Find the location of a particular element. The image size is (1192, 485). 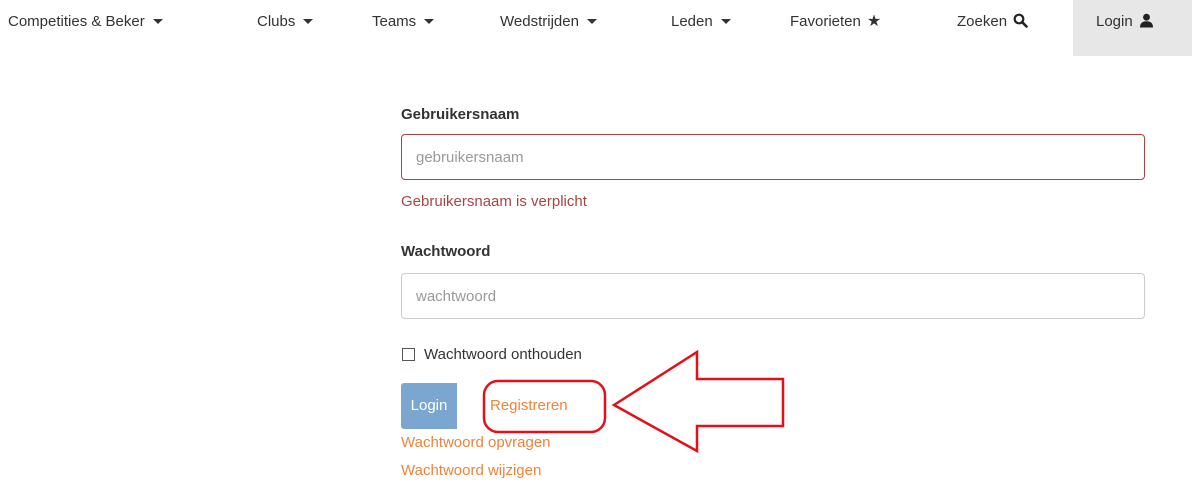

nav-item-wedstrijden: Wedstrijden is located at coordinates (548, 28).